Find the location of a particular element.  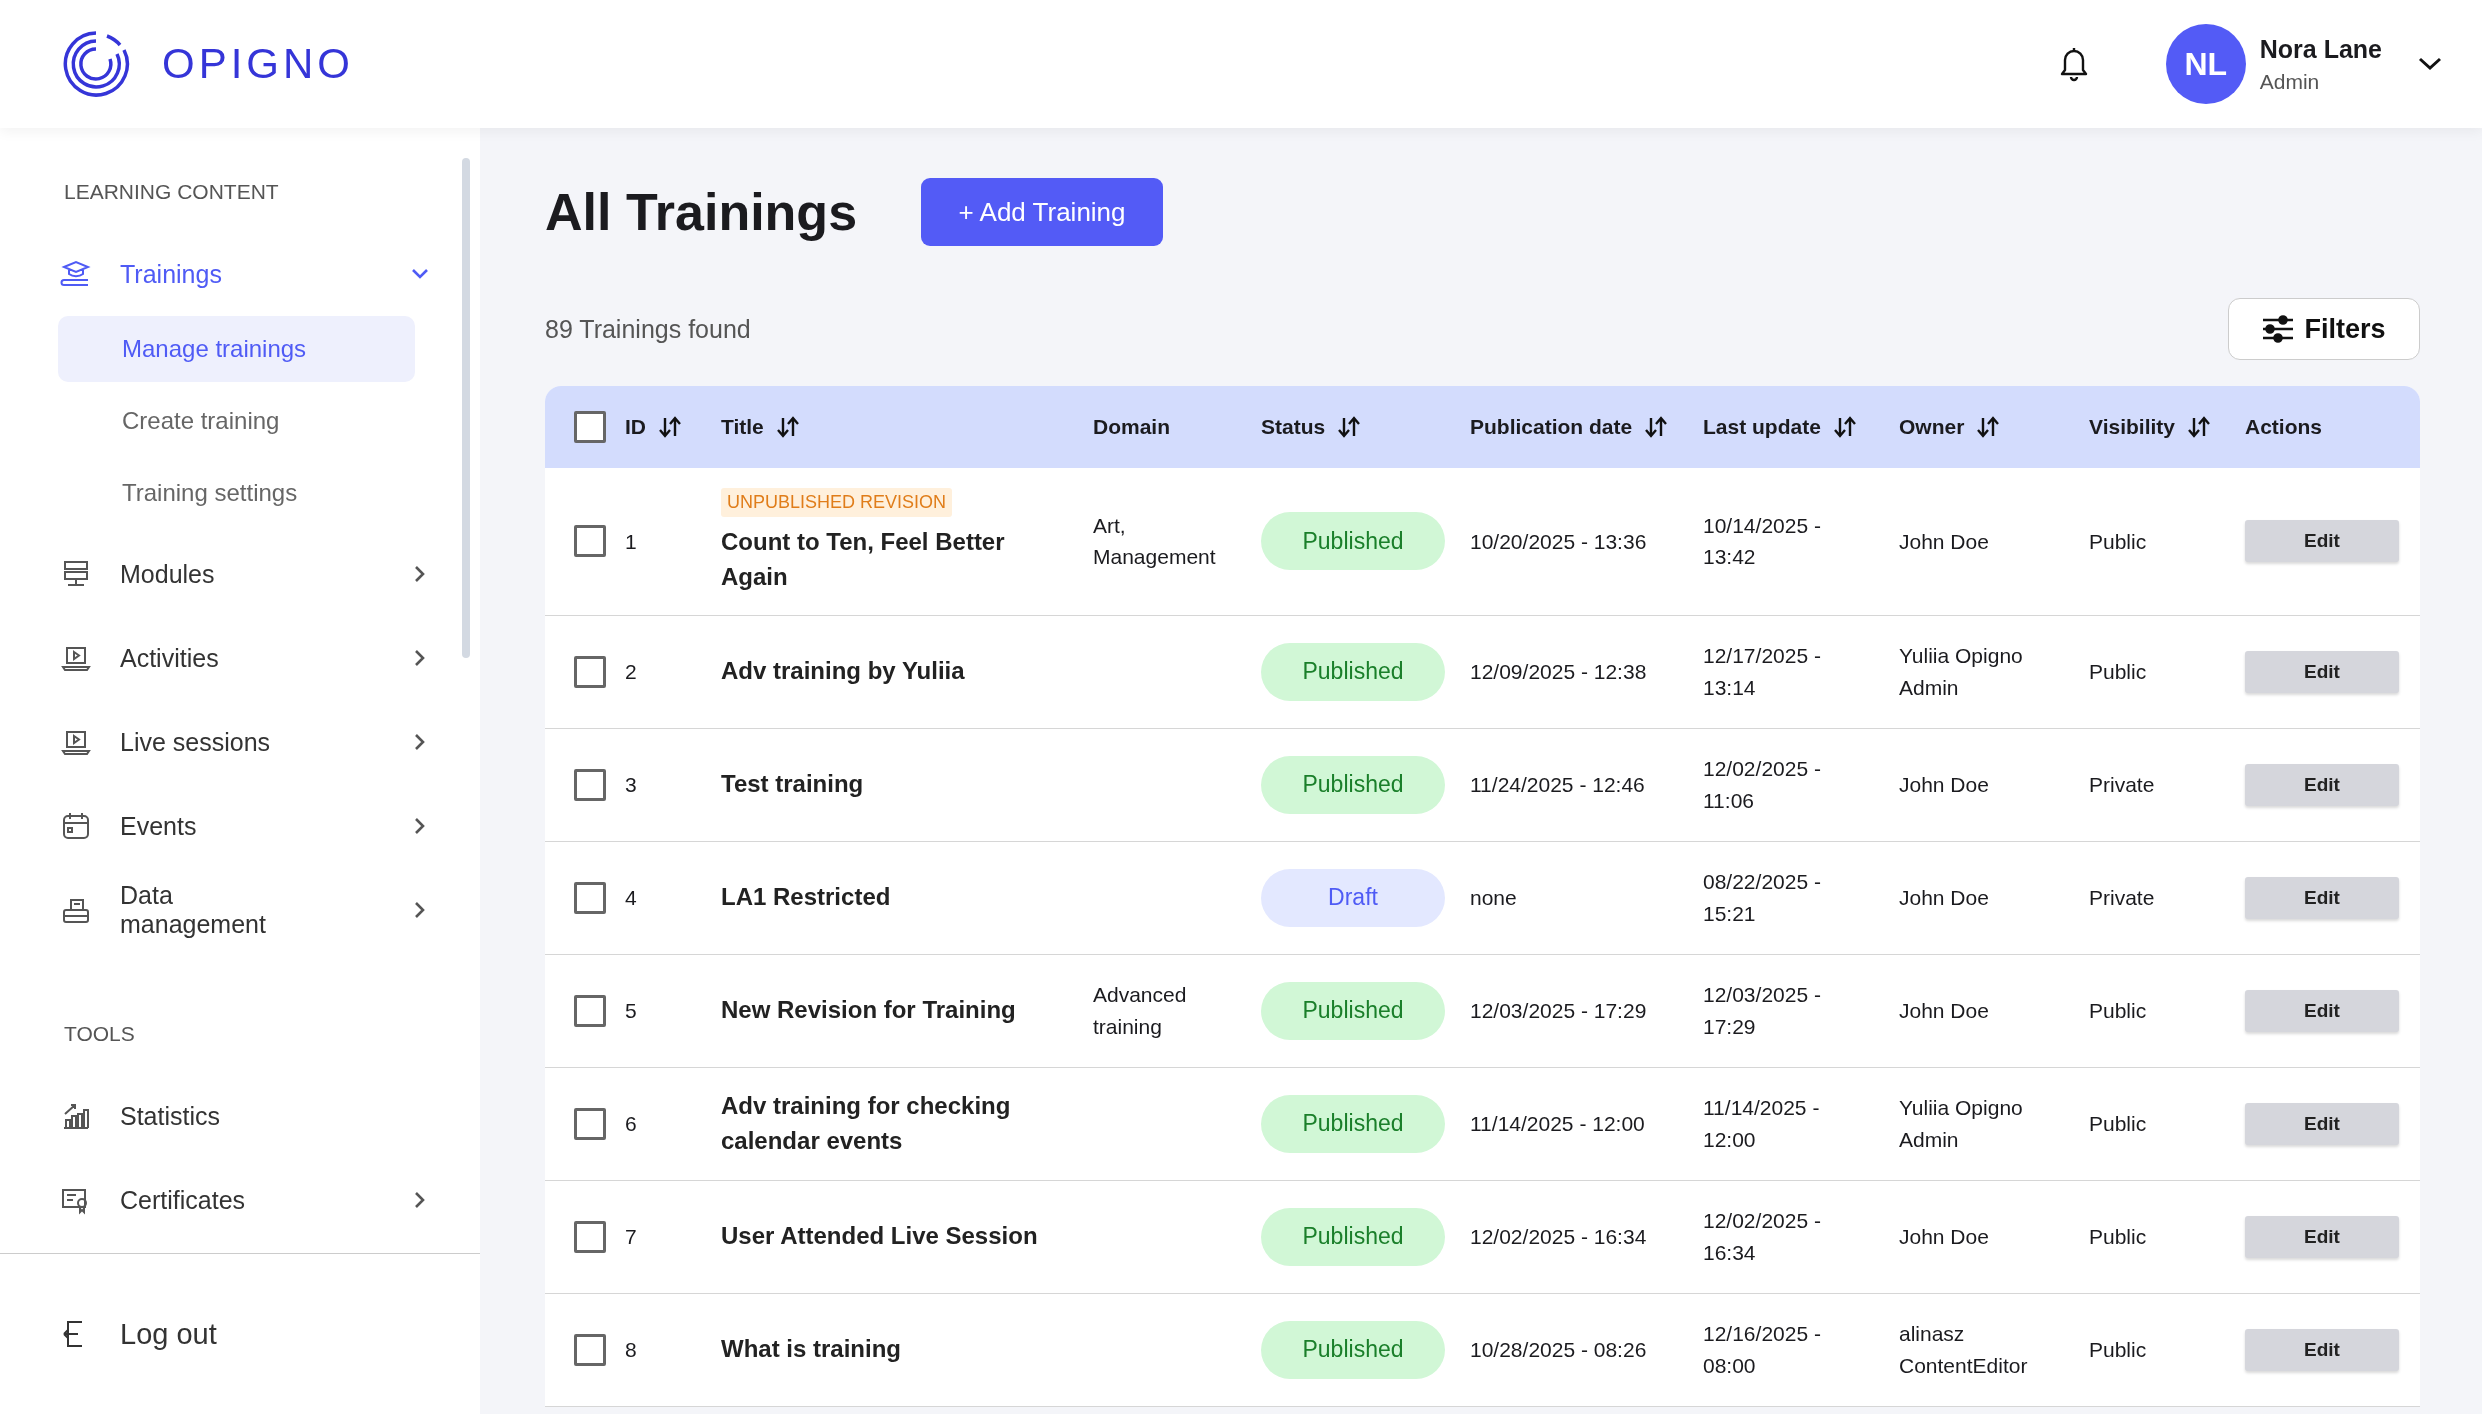

table-cell-text: 2 is located at coordinates (631, 671).